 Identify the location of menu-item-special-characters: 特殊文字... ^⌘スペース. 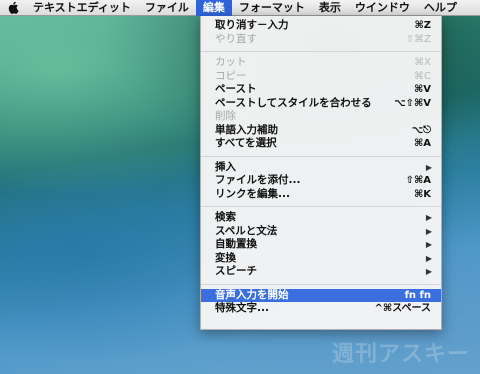
(321, 309).